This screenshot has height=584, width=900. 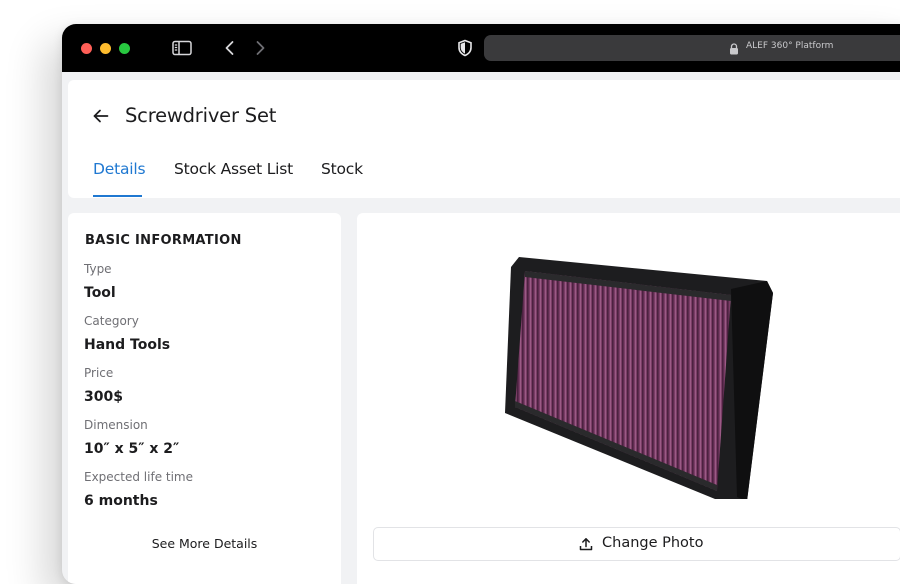 I want to click on change-photo-button: Change Photo, so click(x=636, y=544).